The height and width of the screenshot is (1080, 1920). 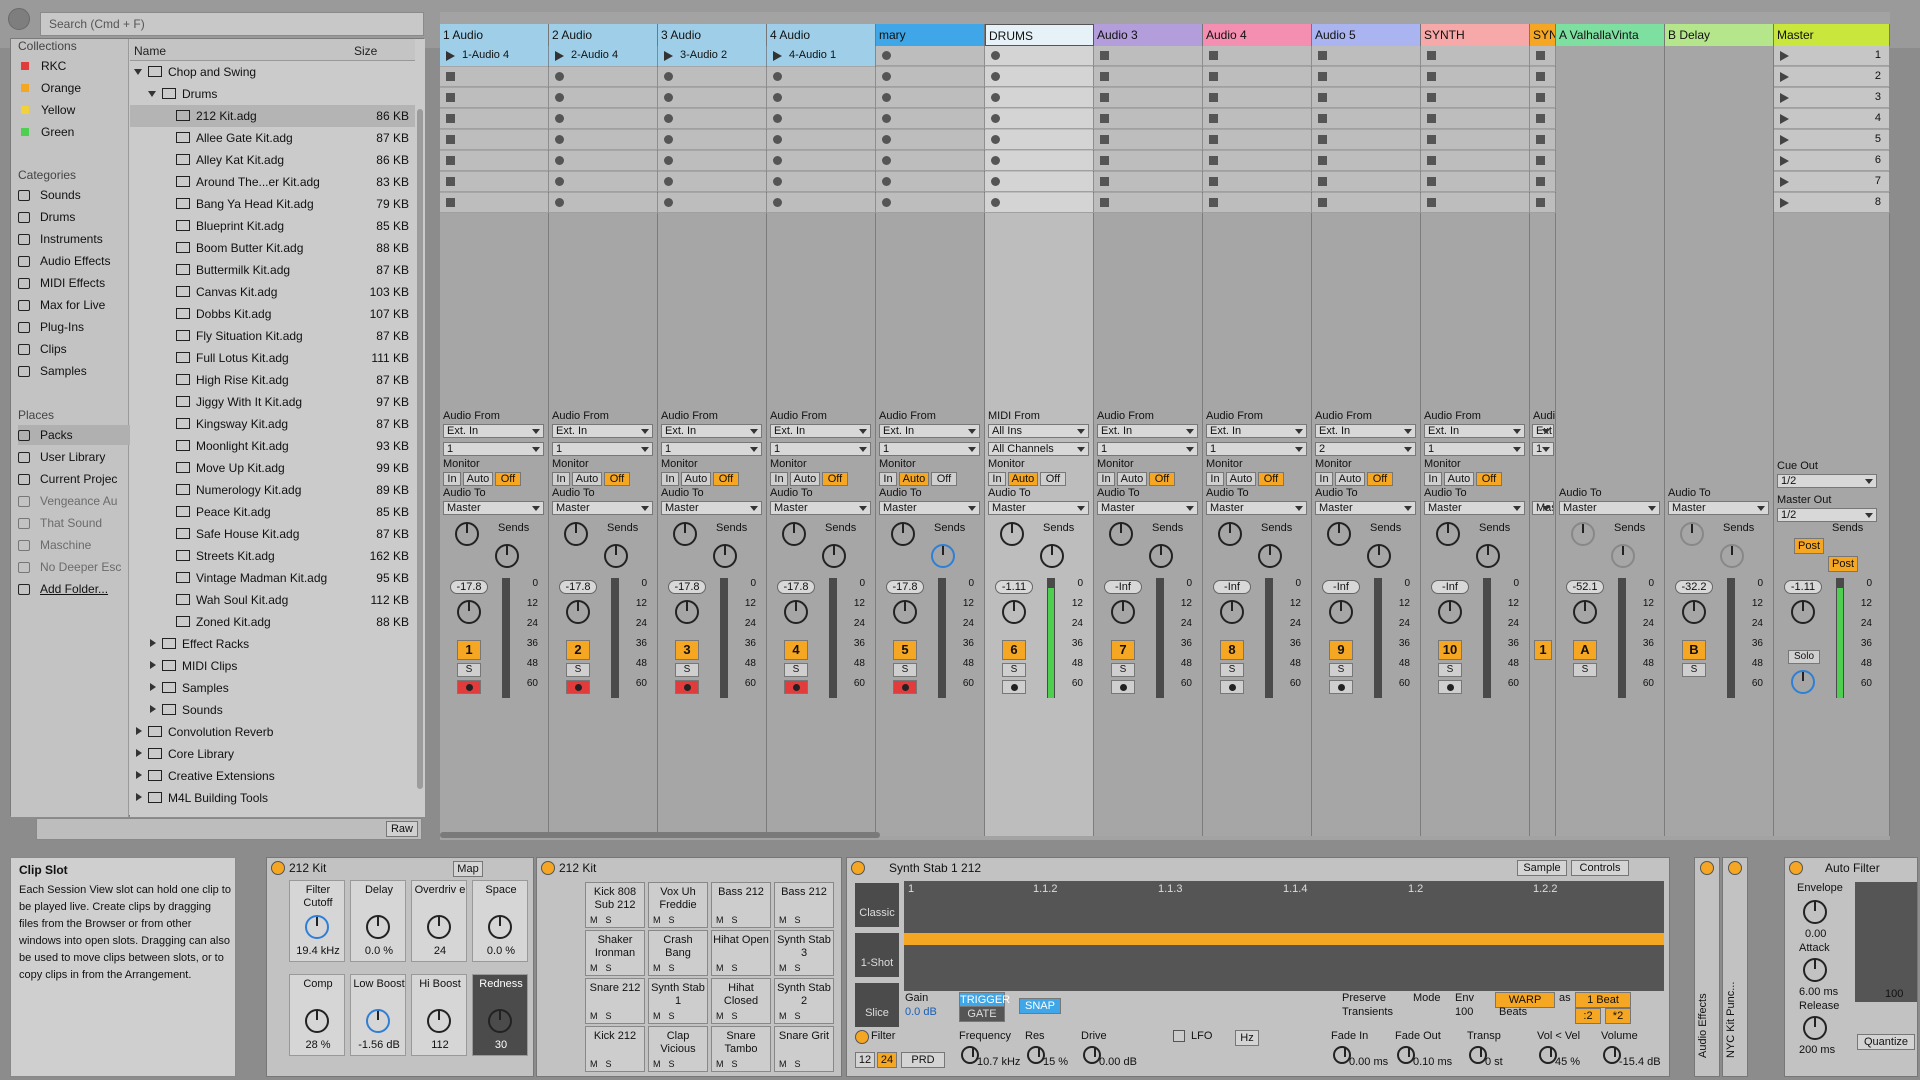 What do you see at coordinates (1038, 431) in the screenshot?
I see `input-type-select: All Ins` at bounding box center [1038, 431].